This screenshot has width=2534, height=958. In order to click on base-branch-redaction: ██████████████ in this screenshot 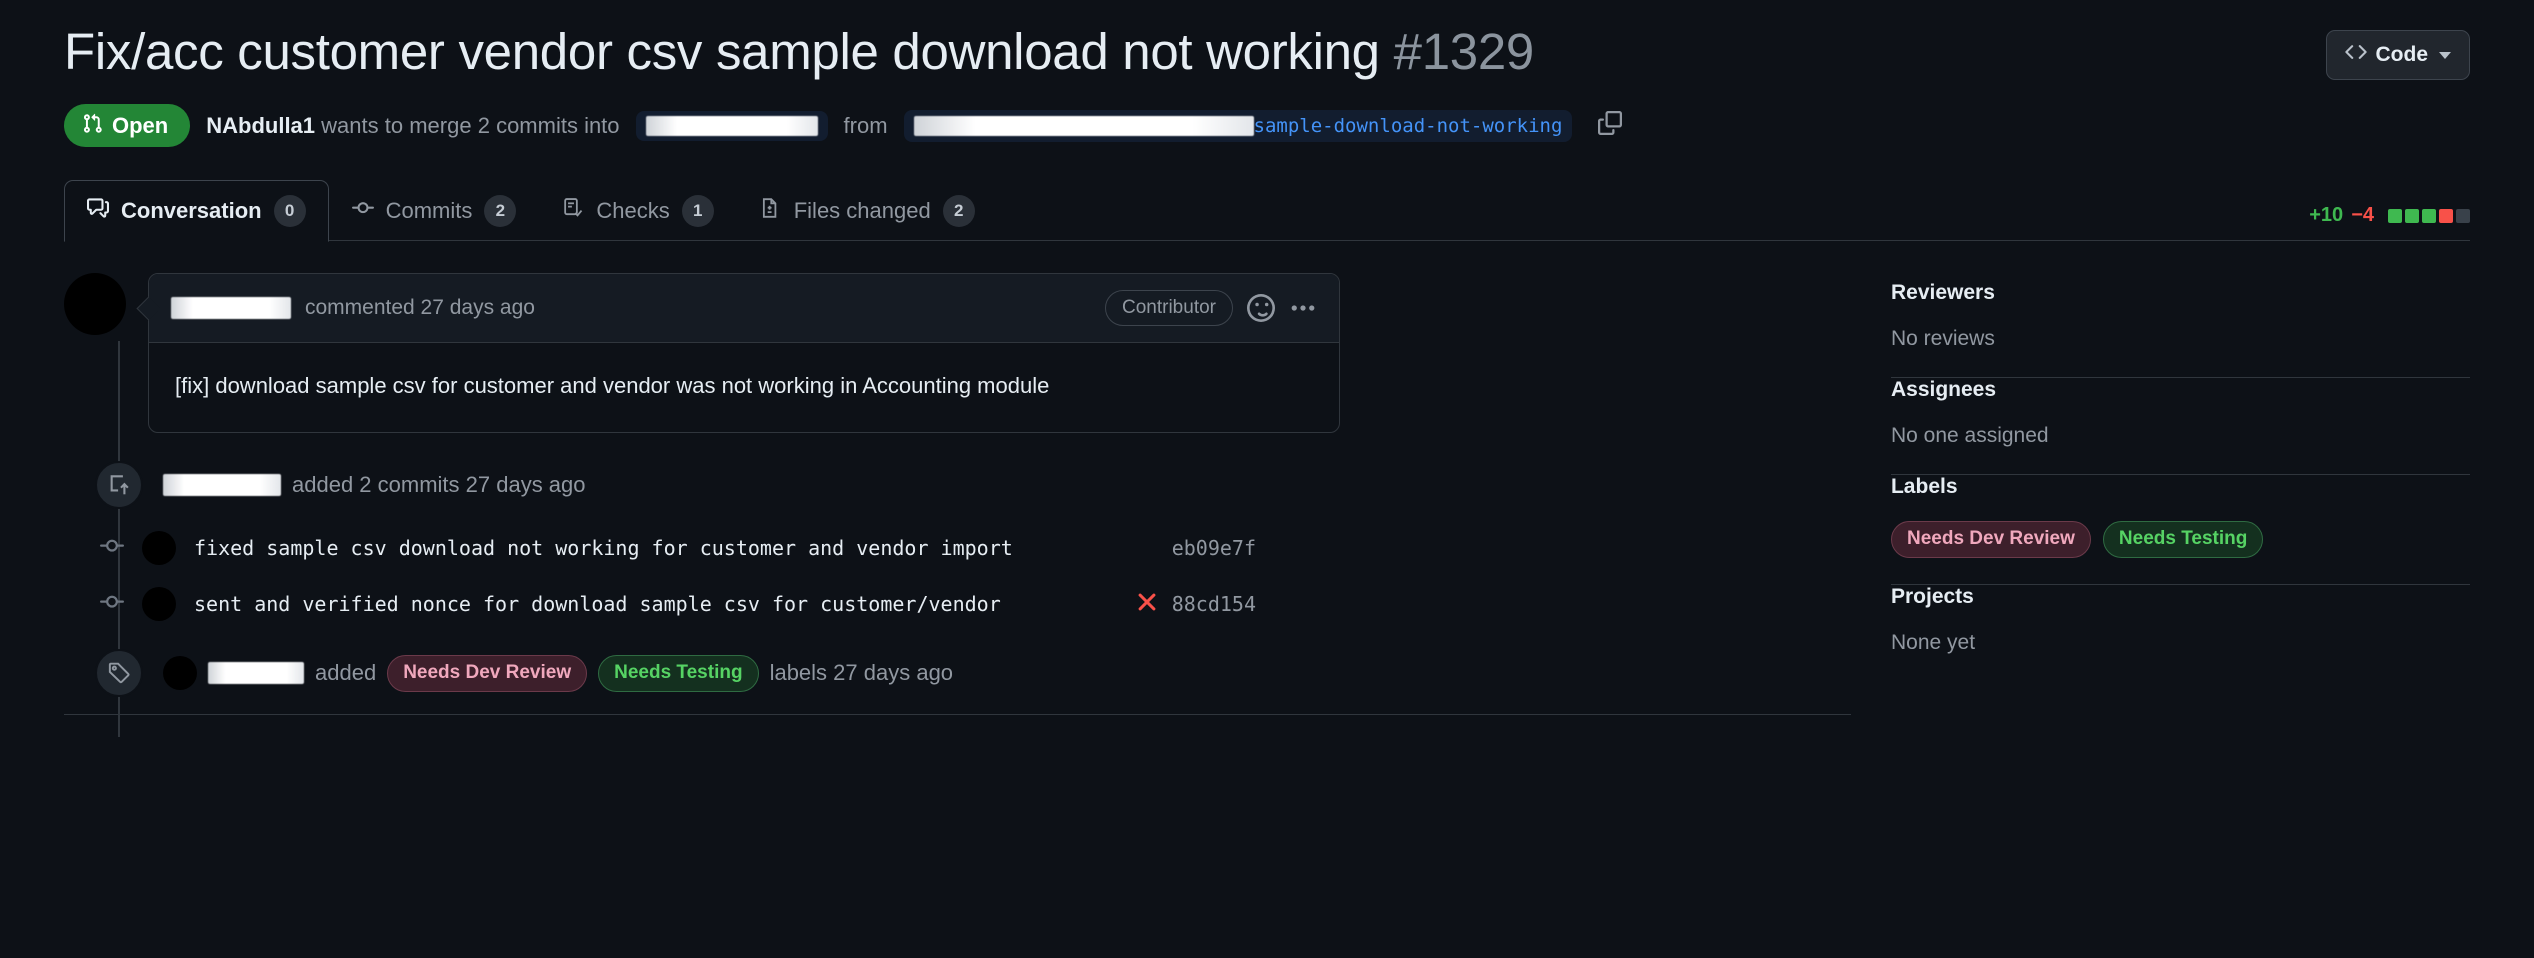, I will do `click(731, 125)`.